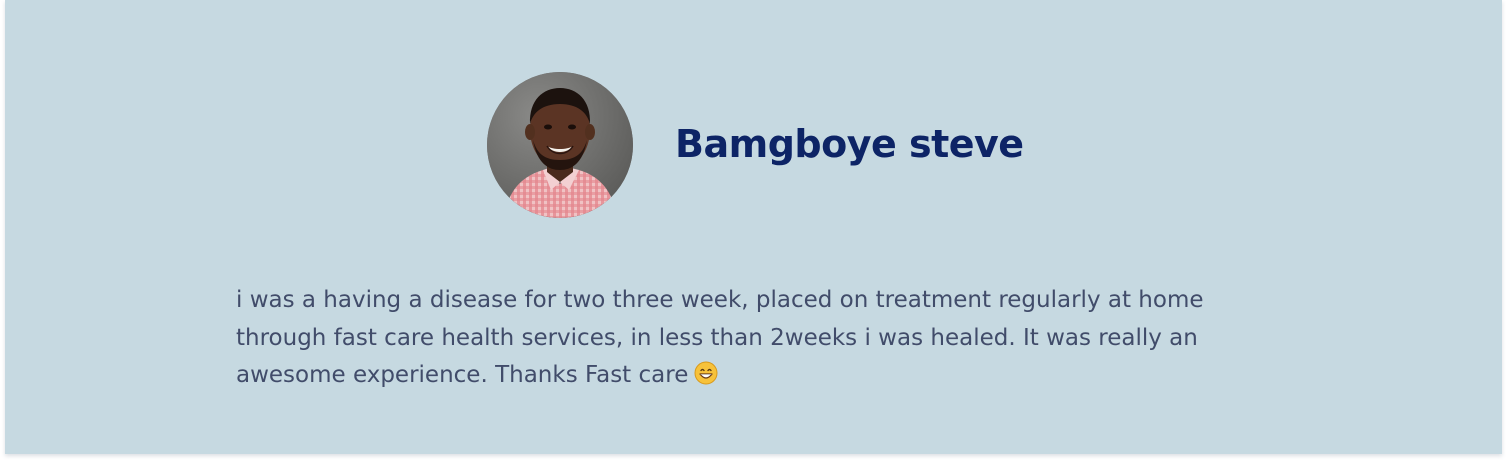 This screenshot has width=1507, height=464. What do you see at coordinates (706, 373) in the screenshot?
I see `grinning-face-icon` at bounding box center [706, 373].